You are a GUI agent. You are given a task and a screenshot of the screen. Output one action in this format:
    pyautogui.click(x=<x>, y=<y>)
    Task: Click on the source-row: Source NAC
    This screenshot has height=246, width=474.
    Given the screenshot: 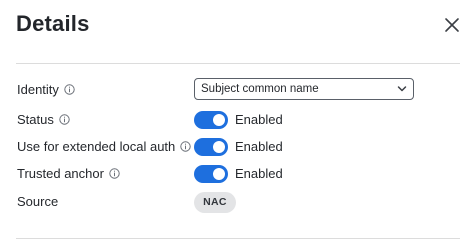 What is the action you would take?
    pyautogui.click(x=237, y=203)
    